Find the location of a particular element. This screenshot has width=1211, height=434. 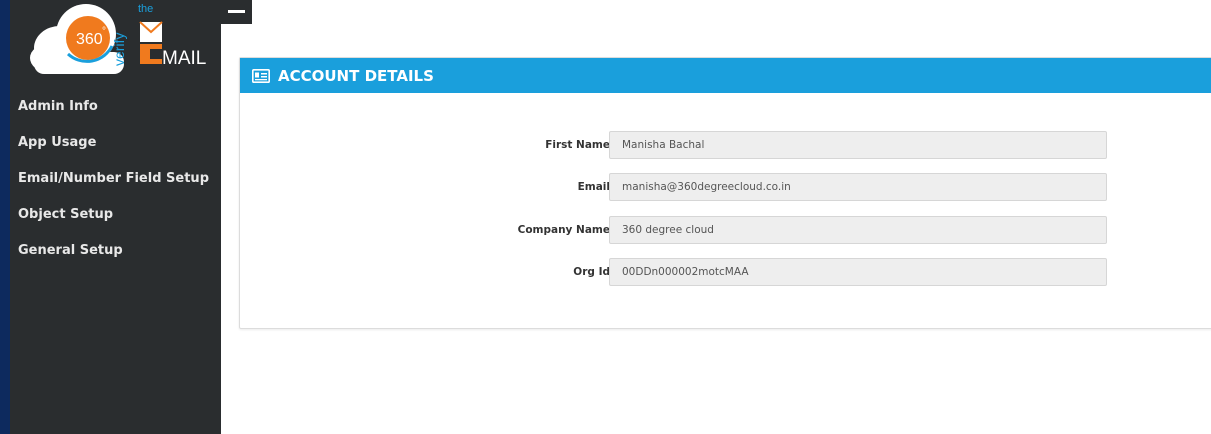

form-row-org-id: Org Id 00DDn000002motcMAA is located at coordinates (725, 273).